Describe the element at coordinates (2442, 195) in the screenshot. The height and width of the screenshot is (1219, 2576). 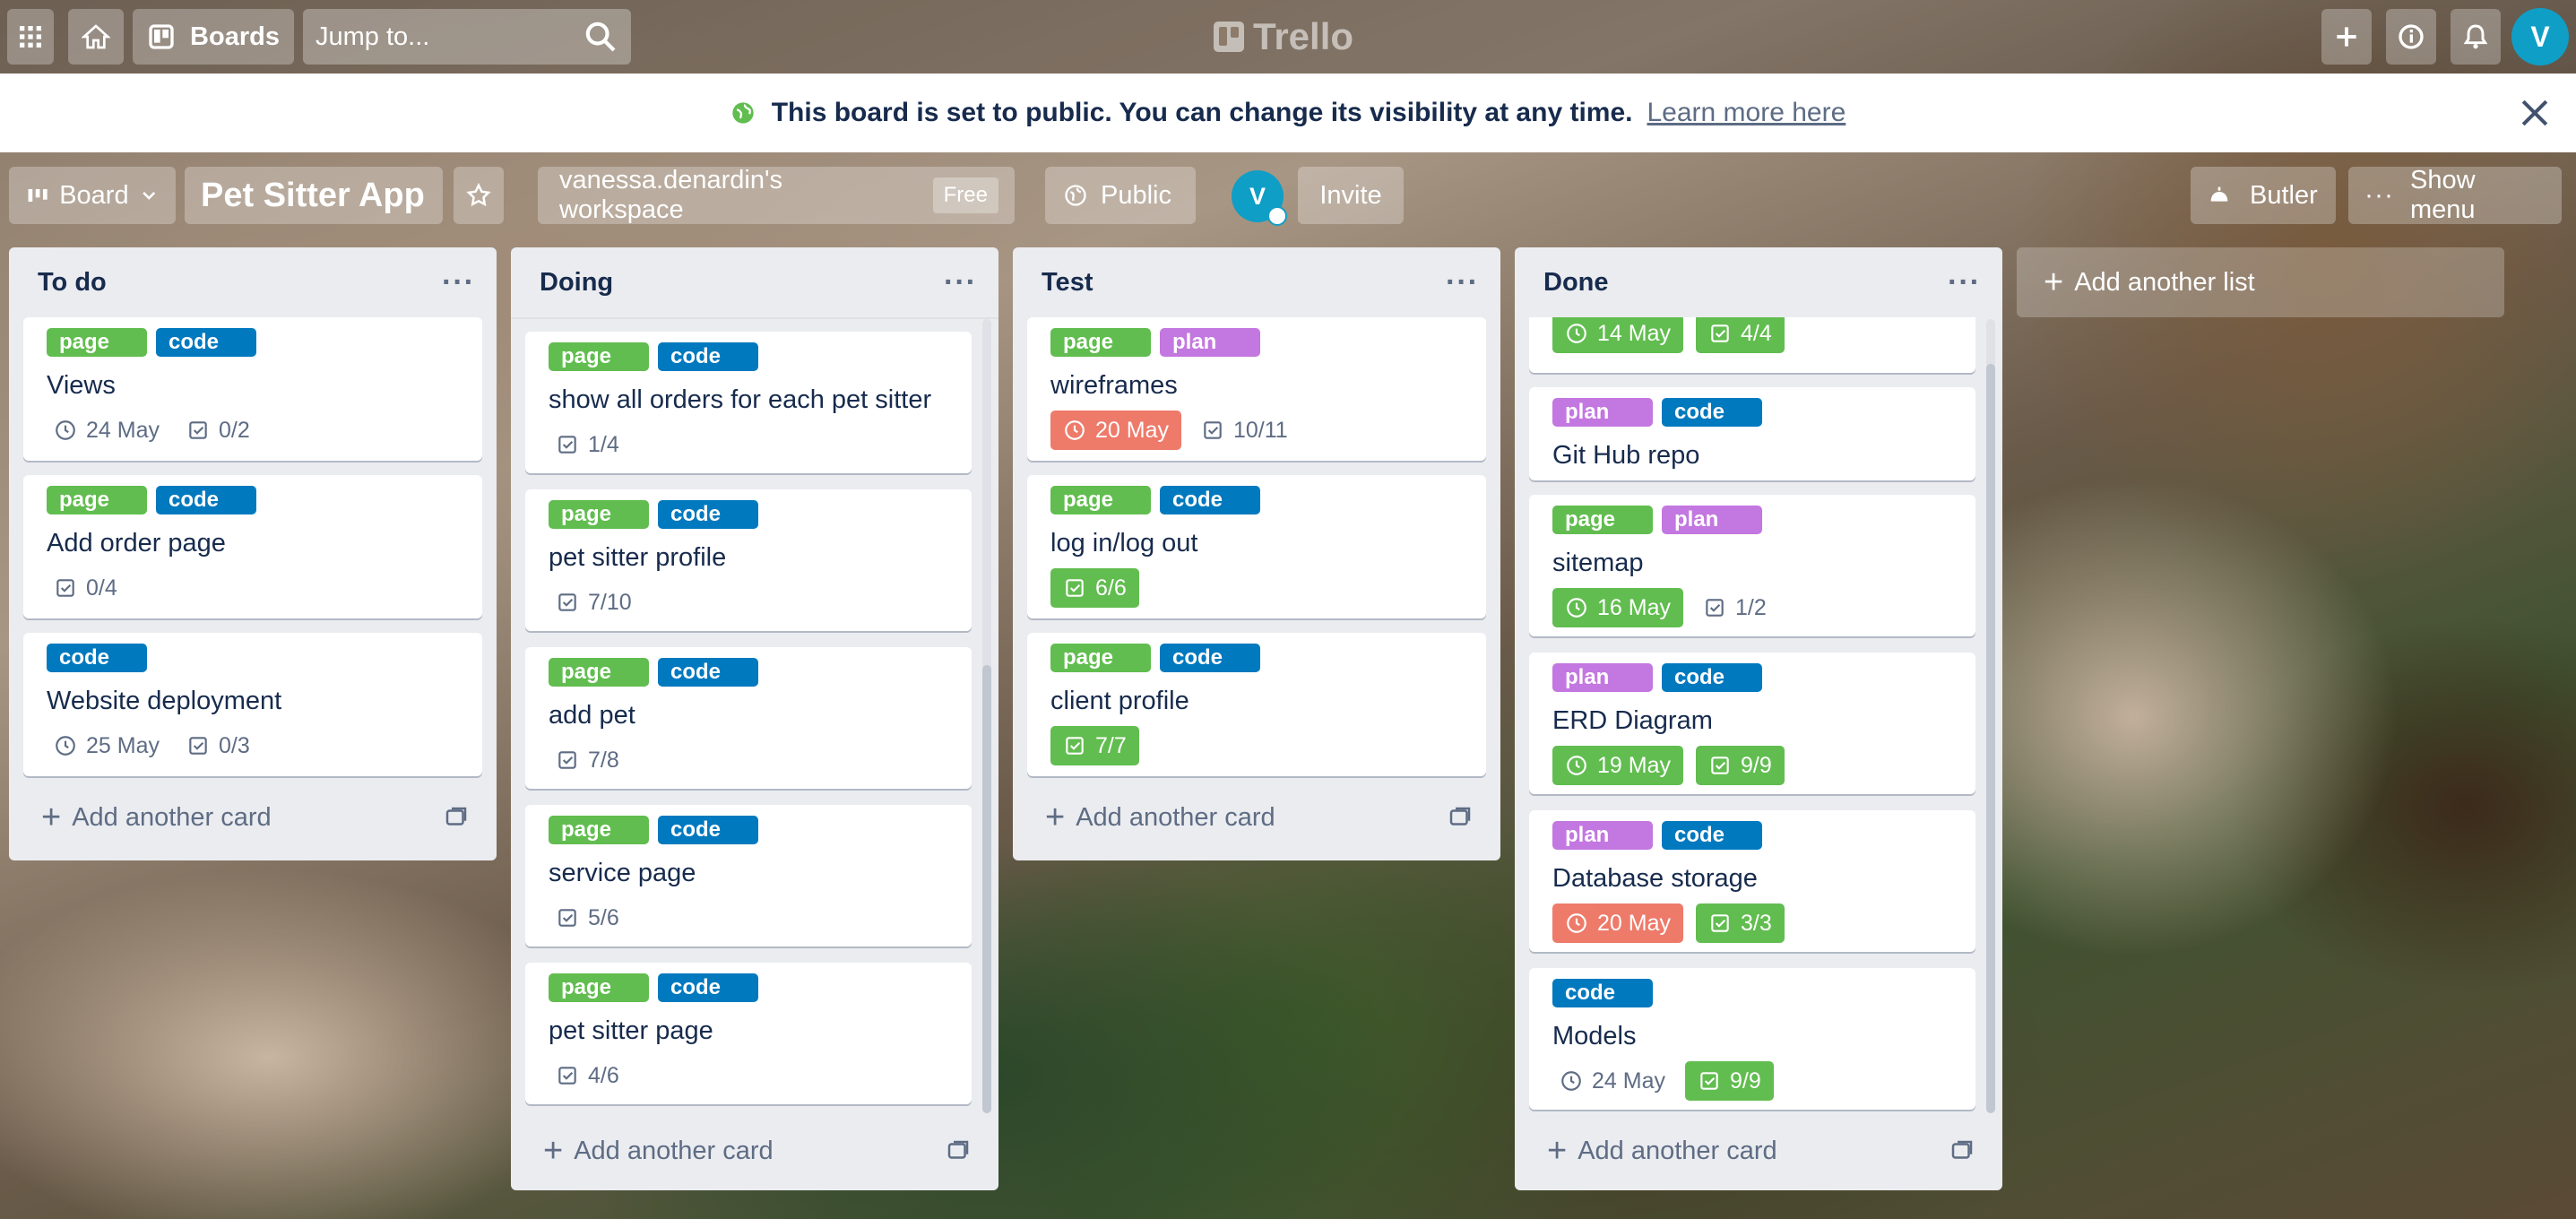
I see `show-menu-label: Show menu` at that location.